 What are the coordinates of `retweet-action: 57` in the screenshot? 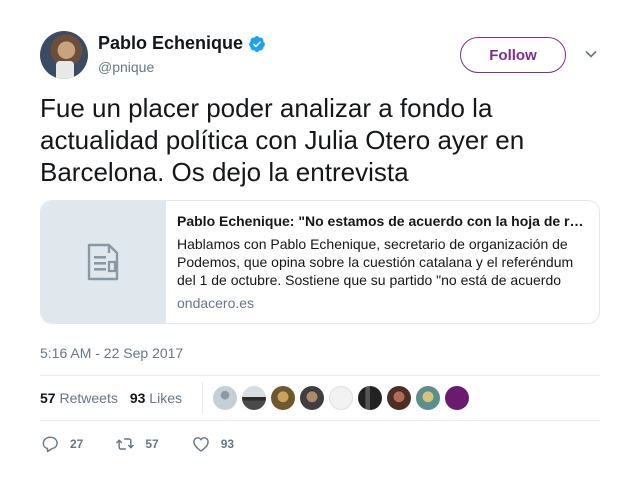 It's located at (137, 444).